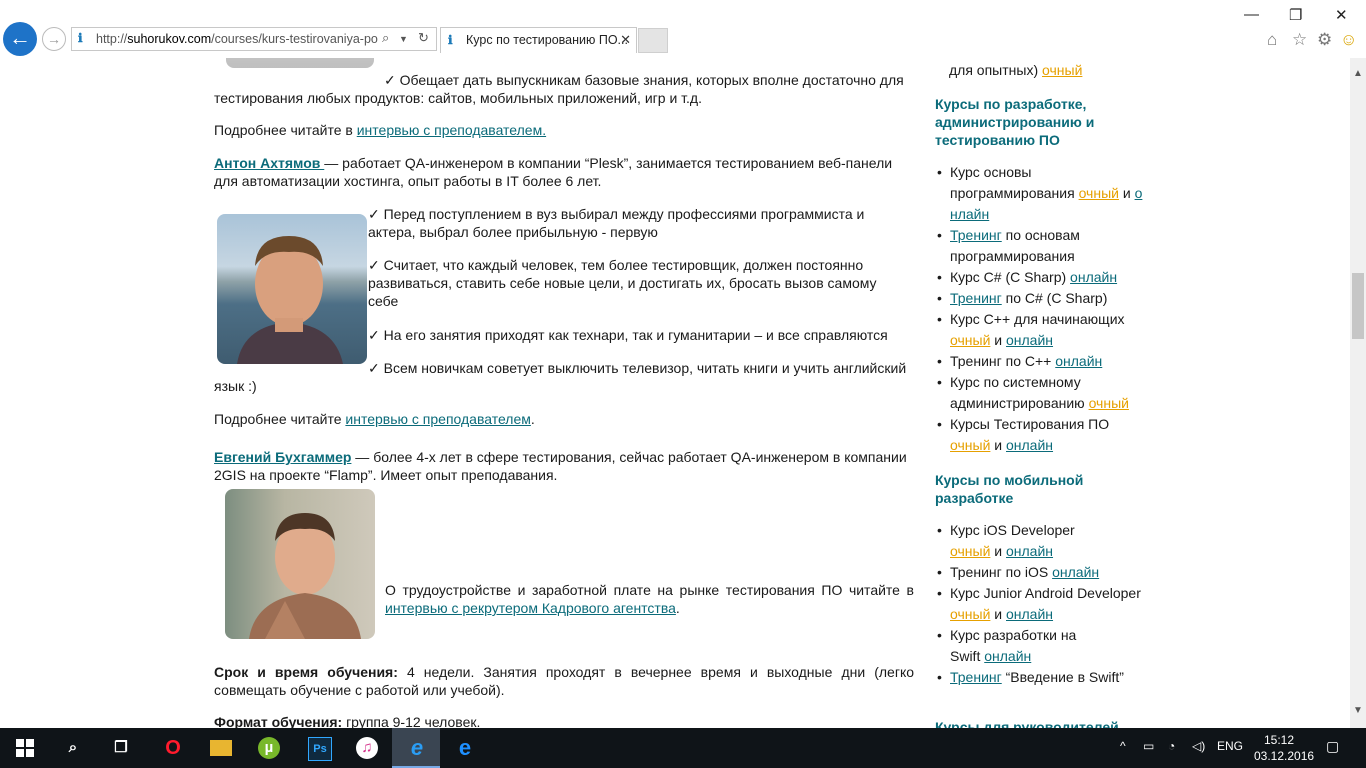 The height and width of the screenshot is (768, 1366). I want to click on language-indicator: ENG, so click(1230, 746).